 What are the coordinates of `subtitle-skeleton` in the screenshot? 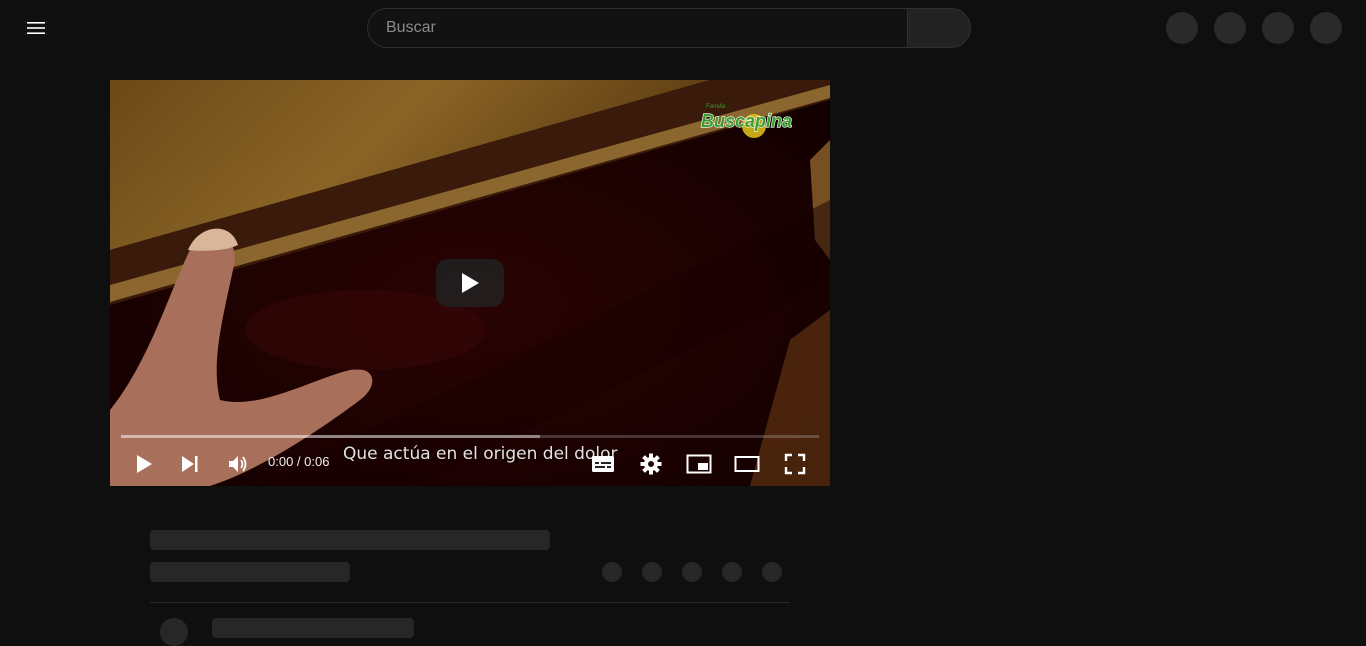 It's located at (250, 572).